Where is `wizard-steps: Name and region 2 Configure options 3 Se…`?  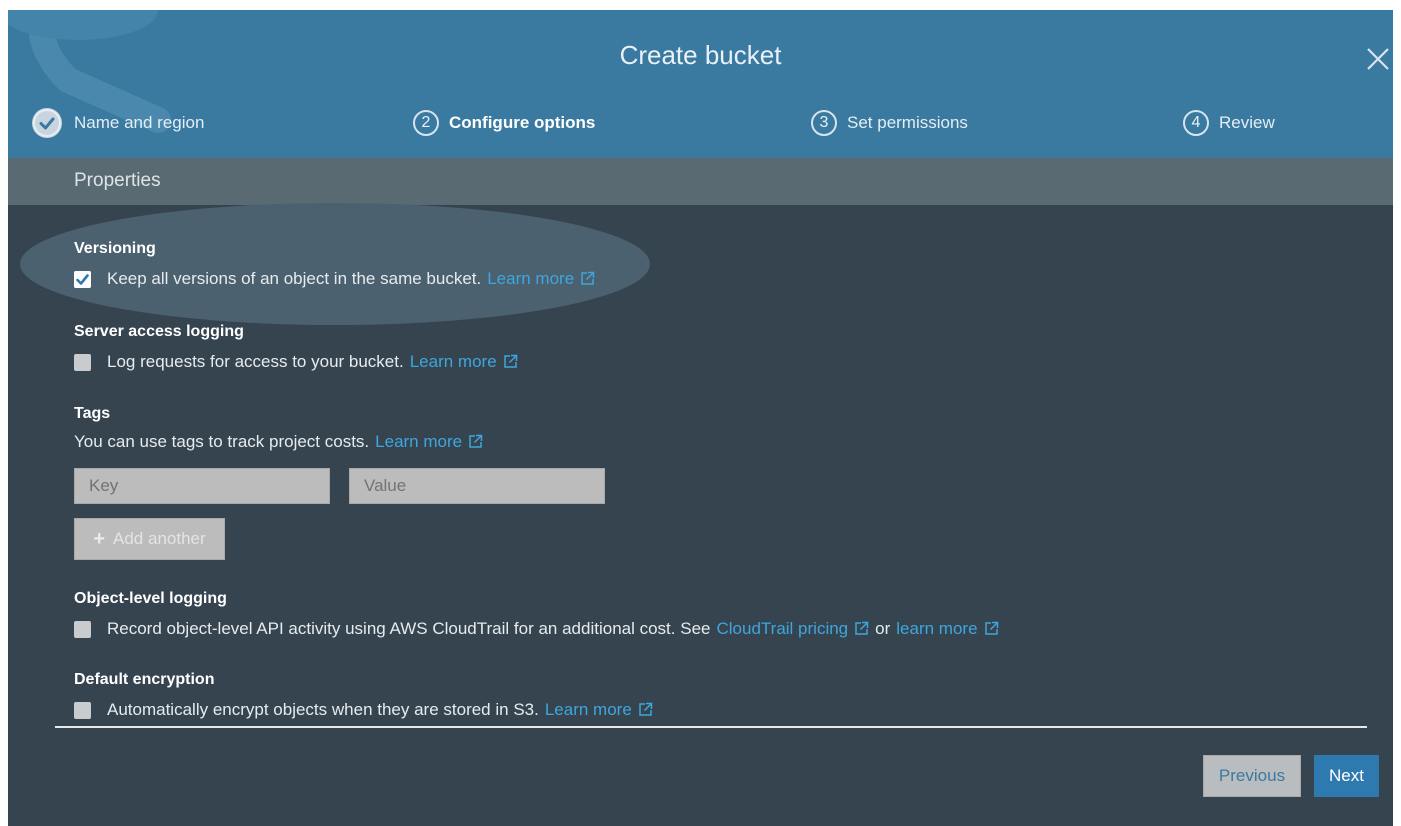
wizard-steps: Name and region 2 Configure options 3 Se… is located at coordinates (700, 123).